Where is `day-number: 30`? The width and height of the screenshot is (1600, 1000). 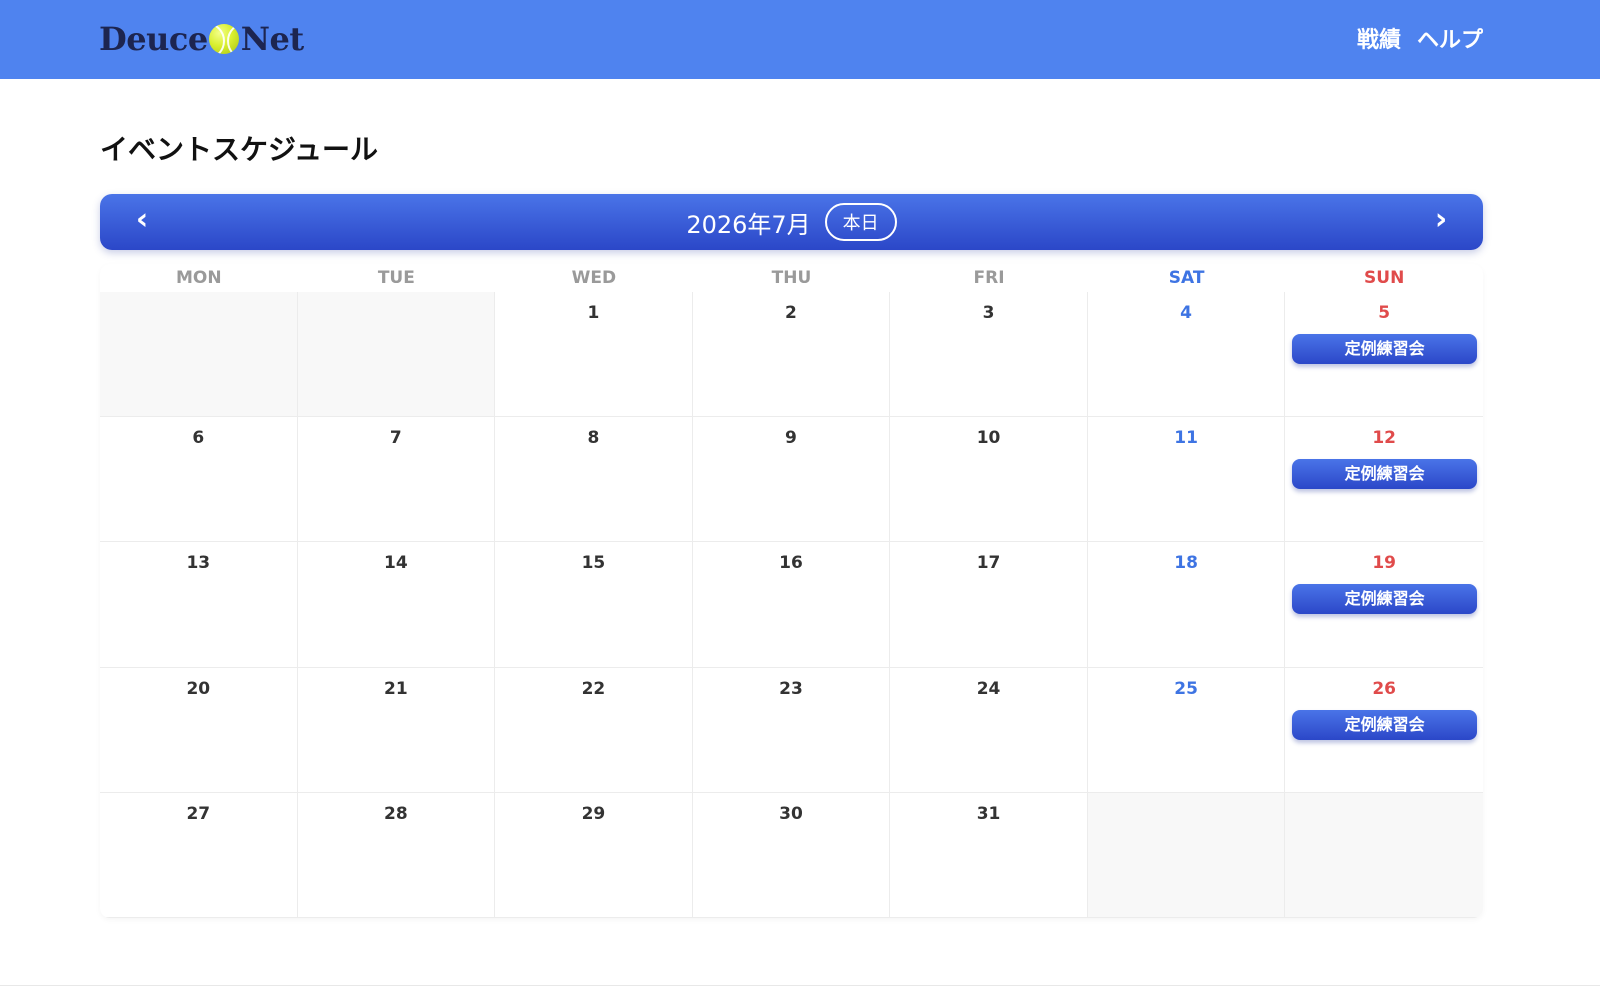
day-number: 30 is located at coordinates (791, 813).